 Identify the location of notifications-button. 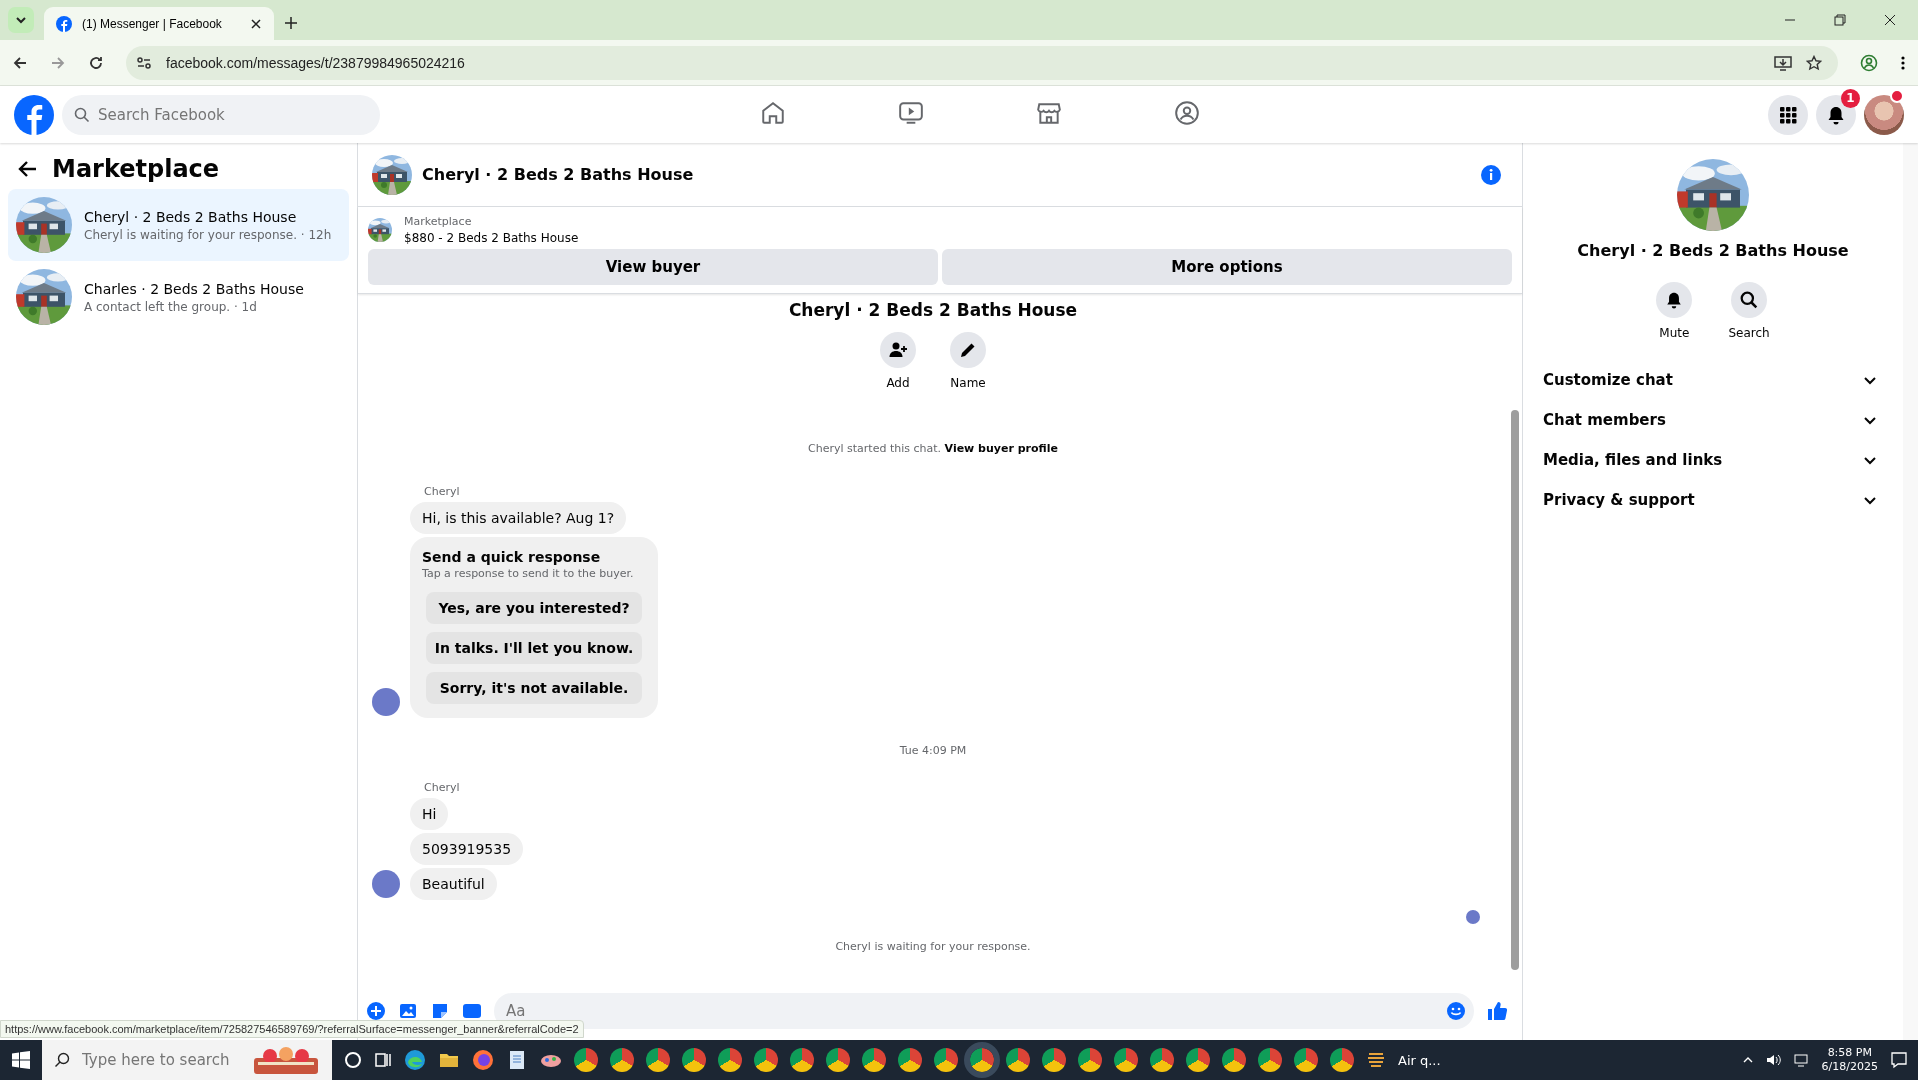
(1836, 114).